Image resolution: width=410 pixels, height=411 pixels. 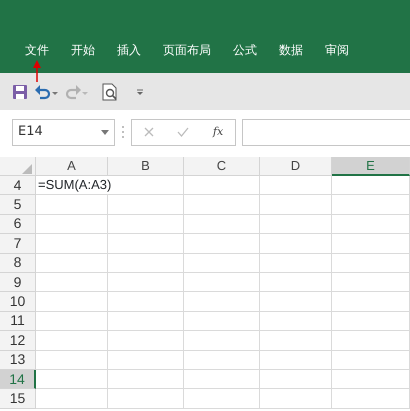 What do you see at coordinates (18, 322) in the screenshot?
I see `row-header: 11` at bounding box center [18, 322].